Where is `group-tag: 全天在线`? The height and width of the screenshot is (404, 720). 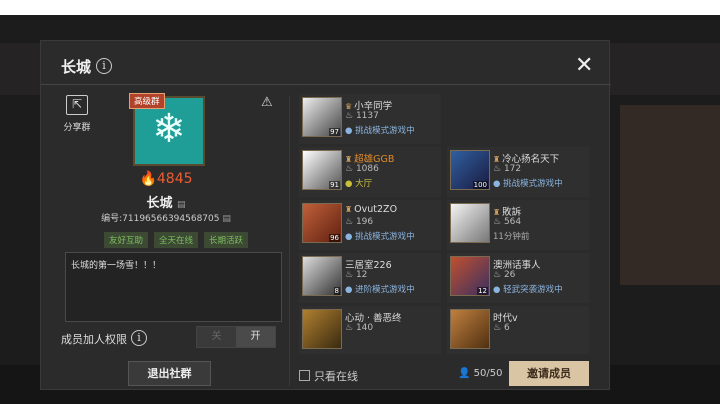
group-tag: 全天在线 is located at coordinates (175, 240).